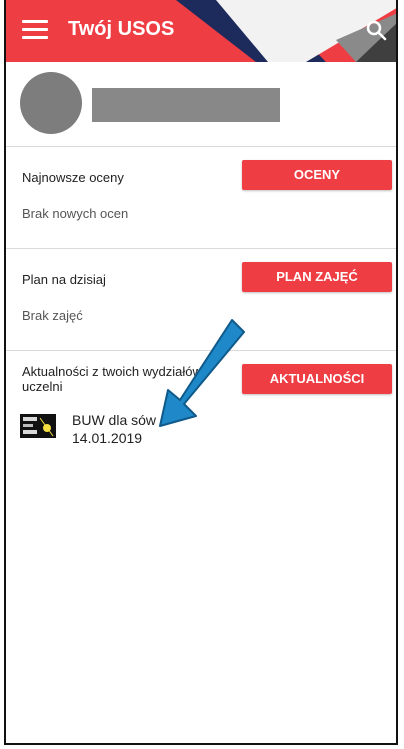 The image size is (404, 749). I want to click on app-bar-background, so click(286, 31).